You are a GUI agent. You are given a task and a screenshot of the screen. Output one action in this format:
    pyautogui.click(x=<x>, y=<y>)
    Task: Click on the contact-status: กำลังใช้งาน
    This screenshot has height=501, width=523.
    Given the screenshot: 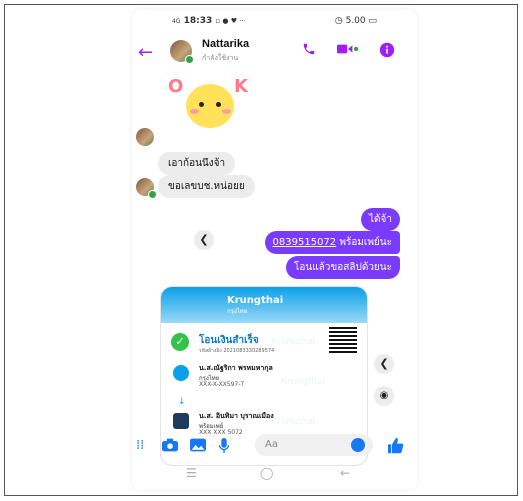 What is the action you would take?
    pyautogui.click(x=220, y=58)
    